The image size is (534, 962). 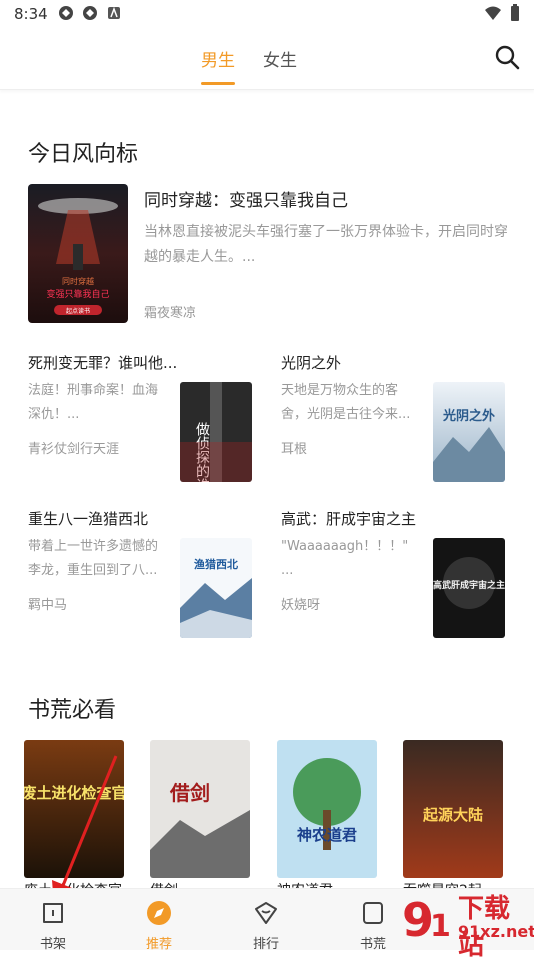 I want to click on nav-ranking: 排行, so click(x=266, y=925).